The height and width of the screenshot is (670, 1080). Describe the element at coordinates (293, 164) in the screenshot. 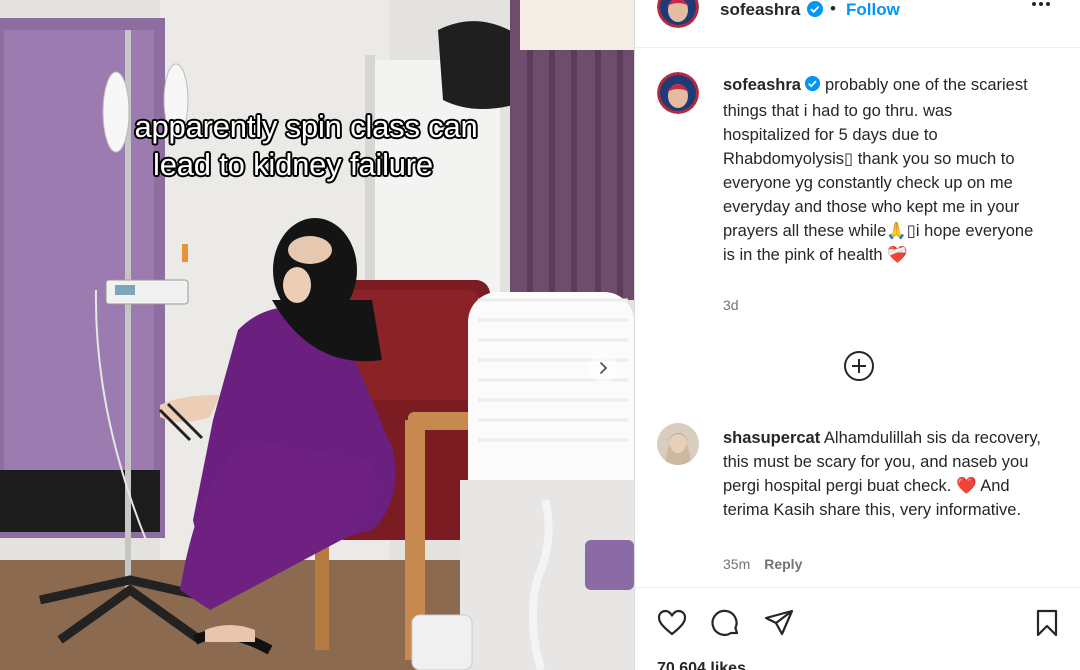

I see `overlay-line-2: lead to kidney failure` at that location.